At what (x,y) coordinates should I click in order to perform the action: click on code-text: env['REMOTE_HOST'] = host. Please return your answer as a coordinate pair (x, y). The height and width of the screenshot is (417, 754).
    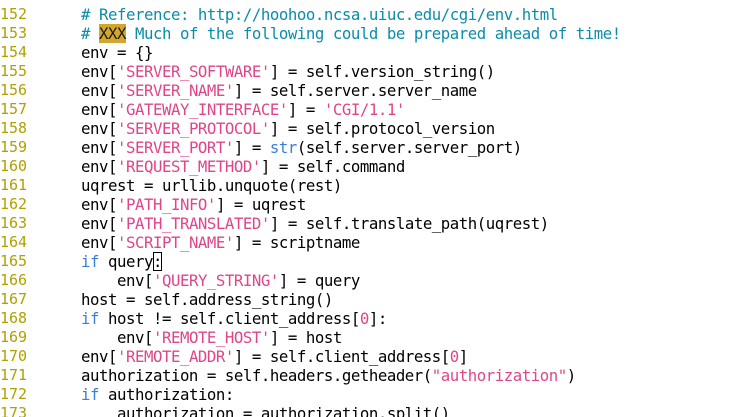
    Looking at the image, I should click on (211, 337).